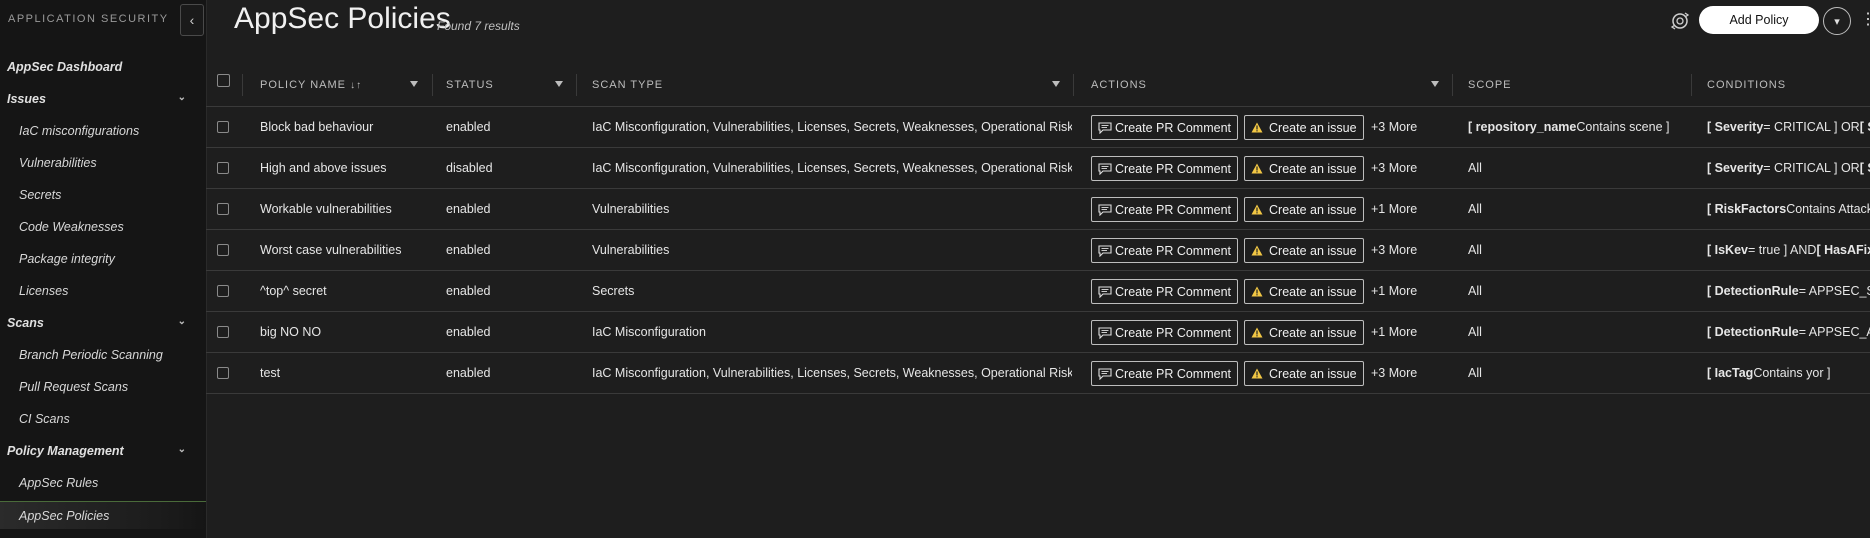  I want to click on sidebar-item-package-integrity: Package integrity, so click(103, 259).